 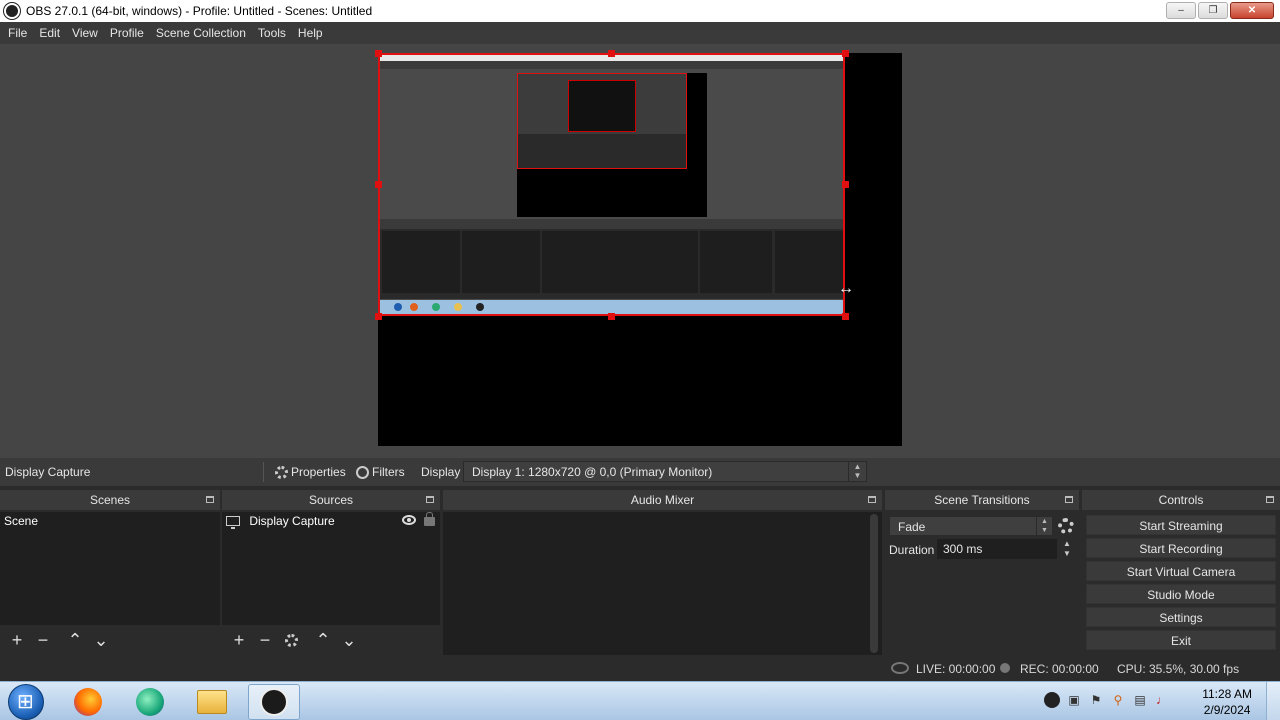 I want to click on captured-menubar, so click(x=611, y=65).